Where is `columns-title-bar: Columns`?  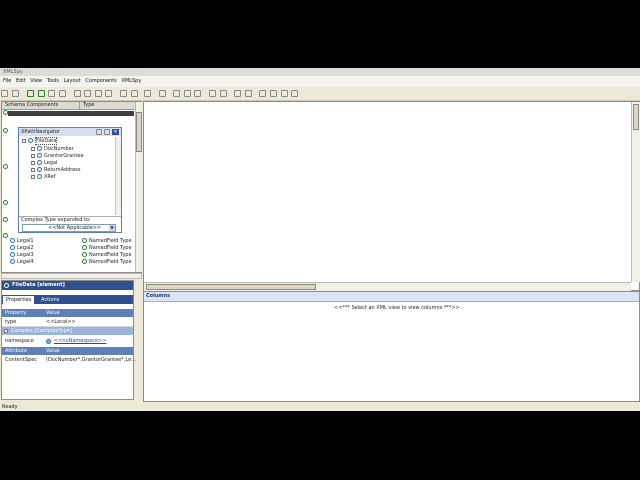 columns-title-bar: Columns is located at coordinates (391, 297).